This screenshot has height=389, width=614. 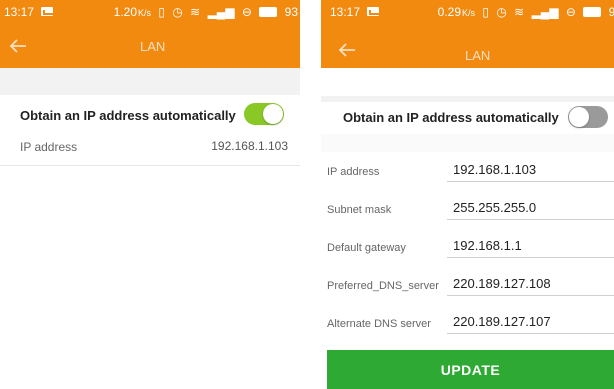 I want to click on default-gateway-field-row: Default gateway, so click(x=467, y=248).